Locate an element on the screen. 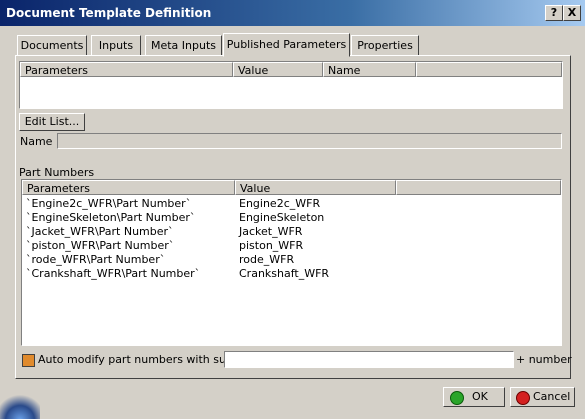  help-button: ? is located at coordinates (554, 13).